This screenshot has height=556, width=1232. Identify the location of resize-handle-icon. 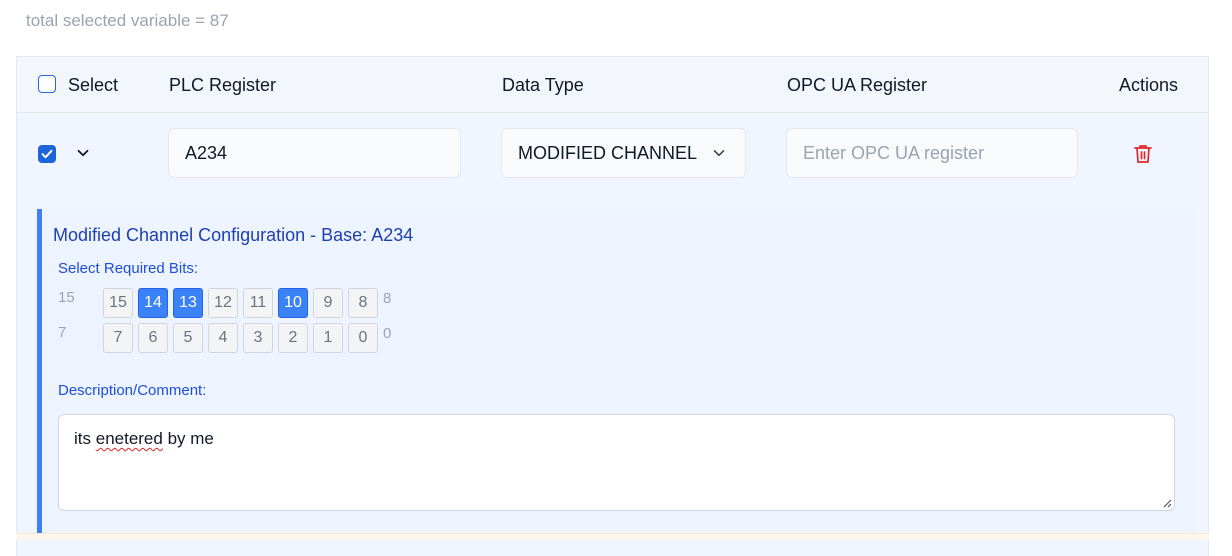
(1167, 503).